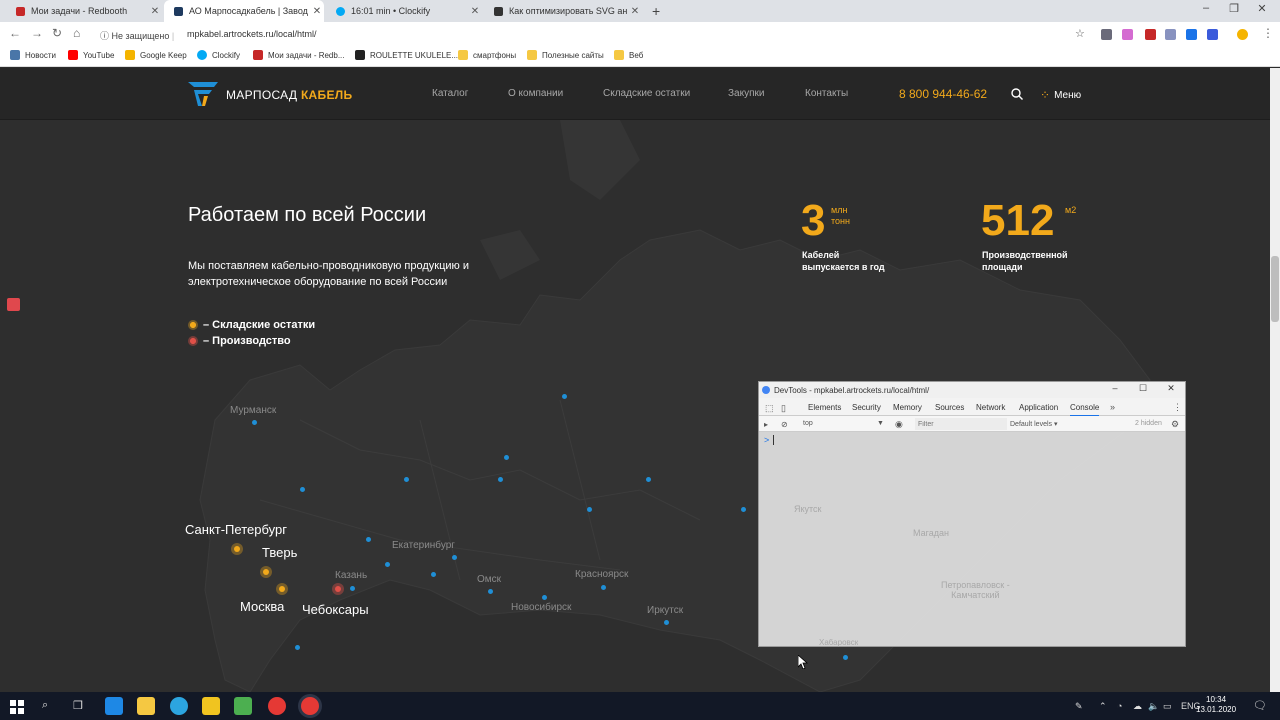 This screenshot has width=1280, height=720. What do you see at coordinates (907, 407) in the screenshot?
I see `devtools-tab-memory: Memory` at bounding box center [907, 407].